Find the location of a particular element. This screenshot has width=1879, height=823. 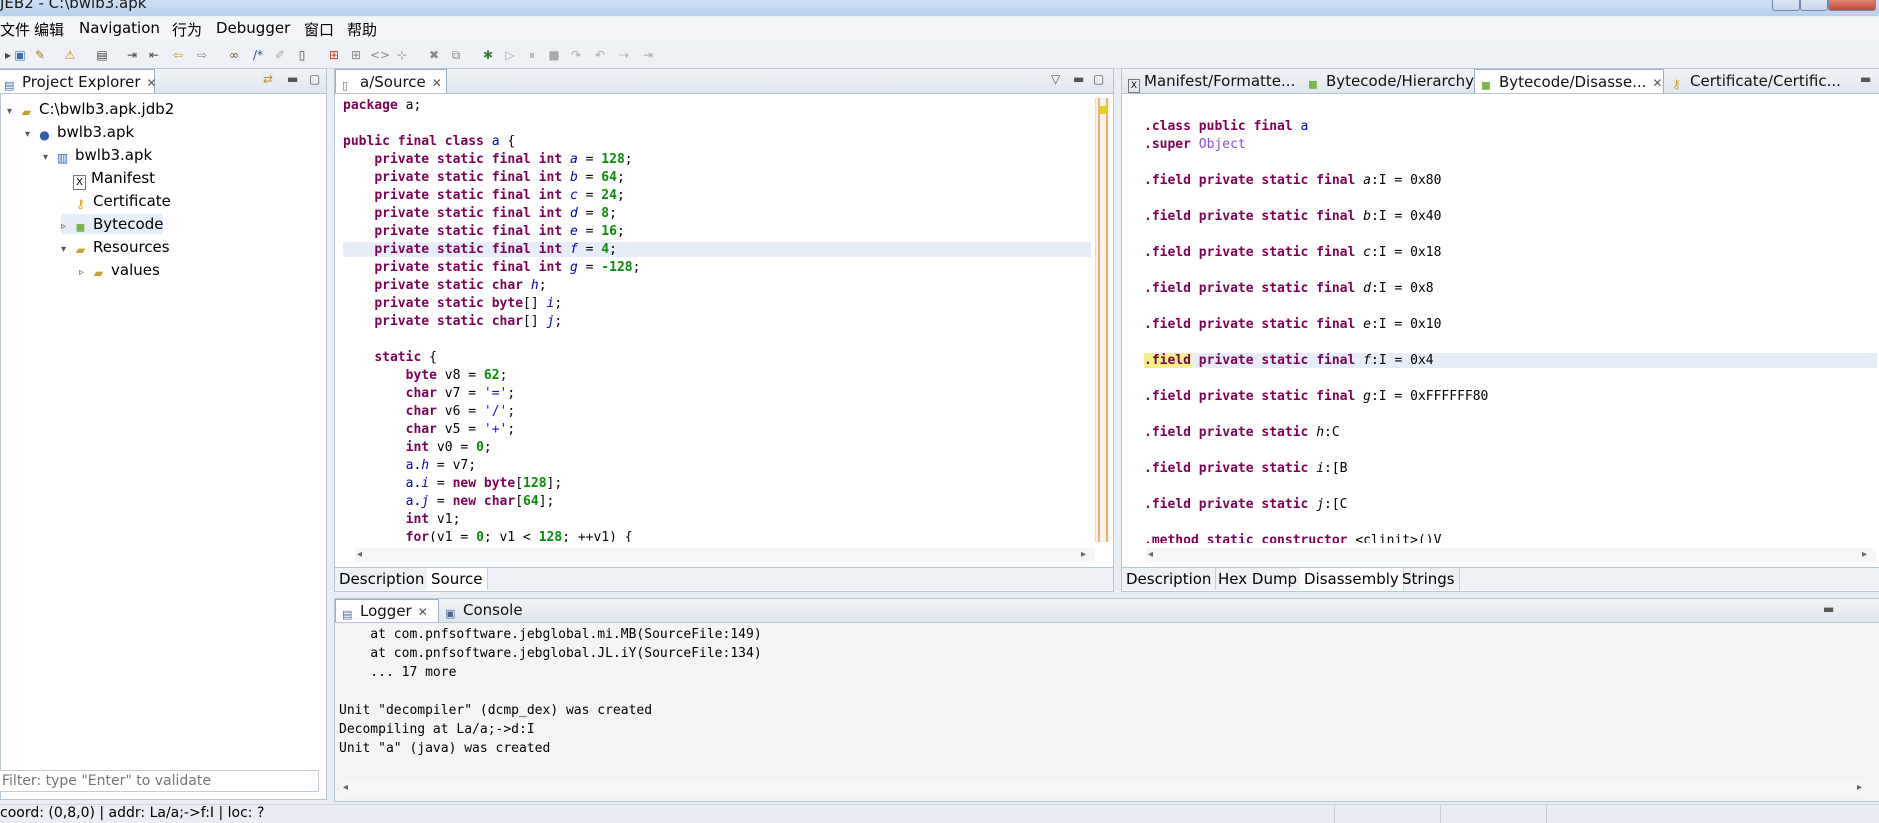

tab-bytecode-disassembly: ◼ Bytecode/Disasse... ✕ is located at coordinates (1569, 81).